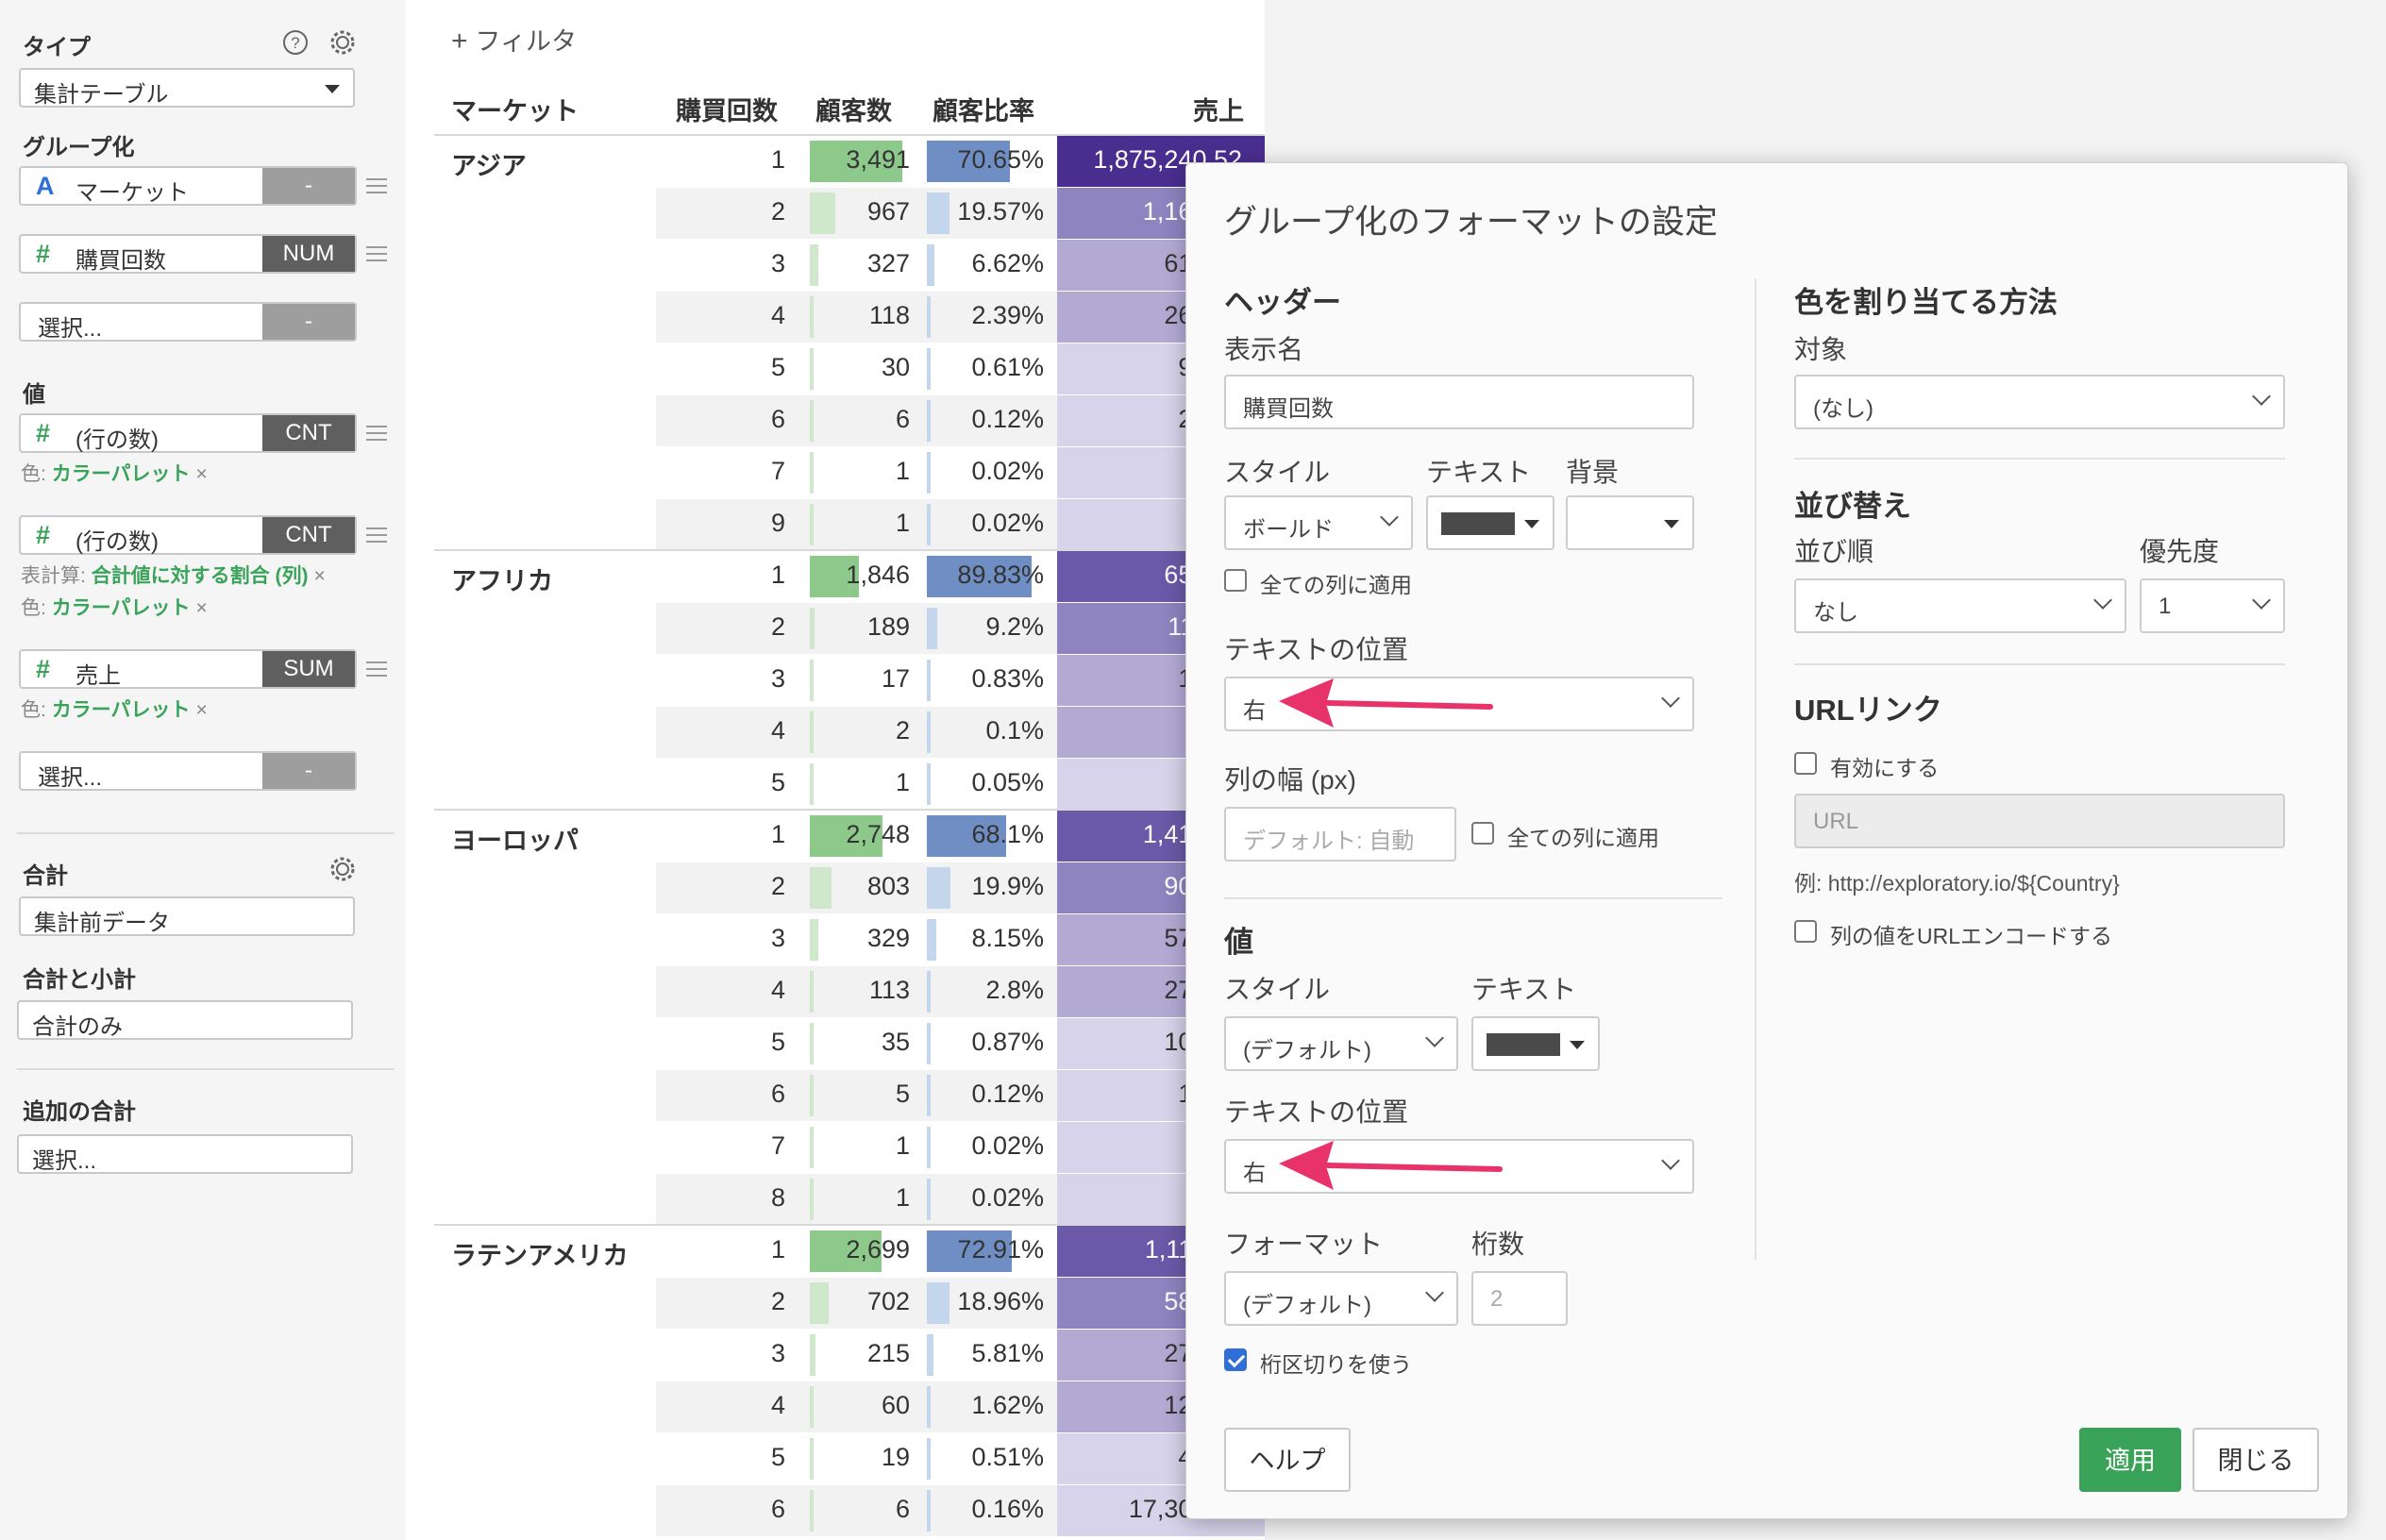 This screenshot has height=1540, width=2386. Describe the element at coordinates (1868, 710) in the screenshot. I see `url-link-title: URLリンク` at that location.